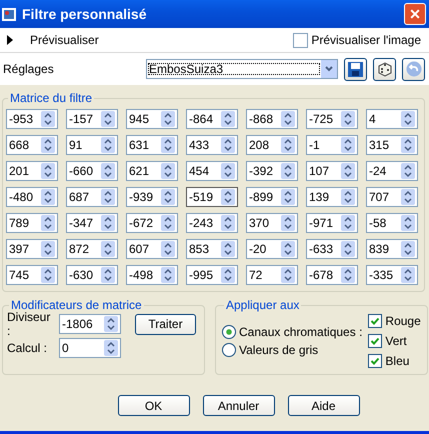  What do you see at coordinates (32, 197) in the screenshot?
I see `matrix-spin-field: -480` at bounding box center [32, 197].